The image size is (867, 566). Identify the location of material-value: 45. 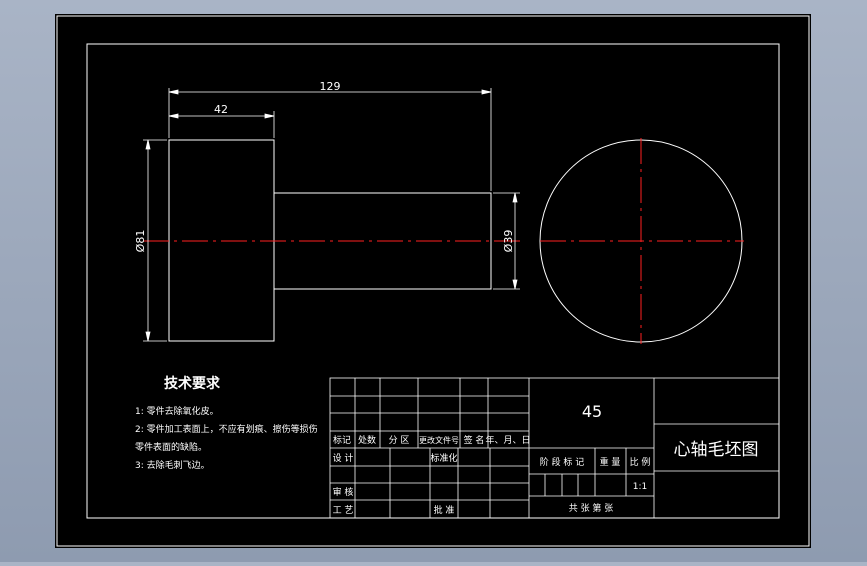
(592, 411).